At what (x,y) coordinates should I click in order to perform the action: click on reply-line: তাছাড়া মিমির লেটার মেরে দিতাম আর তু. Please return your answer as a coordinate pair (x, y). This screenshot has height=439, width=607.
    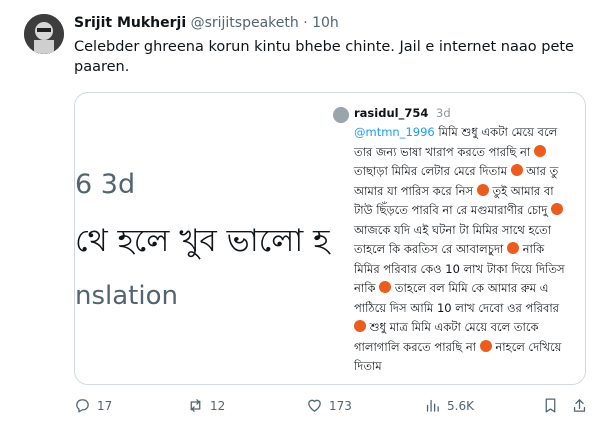
    Looking at the image, I should click on (459, 172).